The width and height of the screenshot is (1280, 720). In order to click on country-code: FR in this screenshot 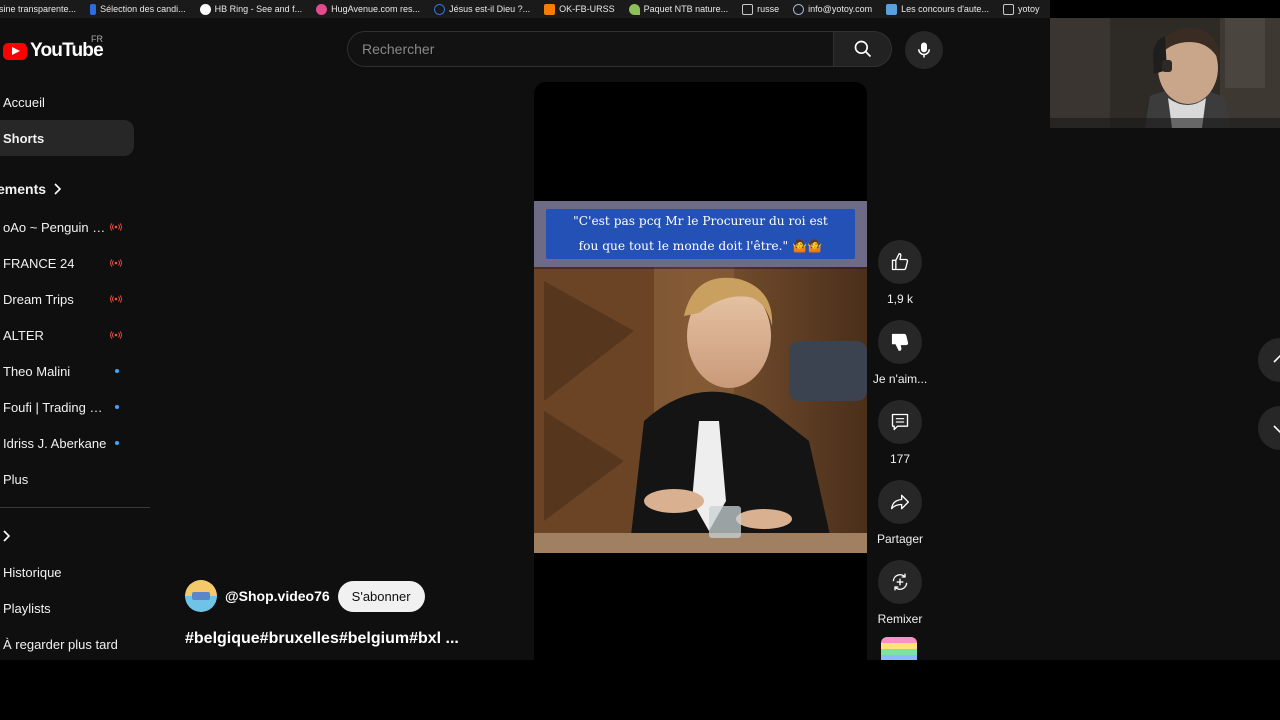, I will do `click(97, 39)`.